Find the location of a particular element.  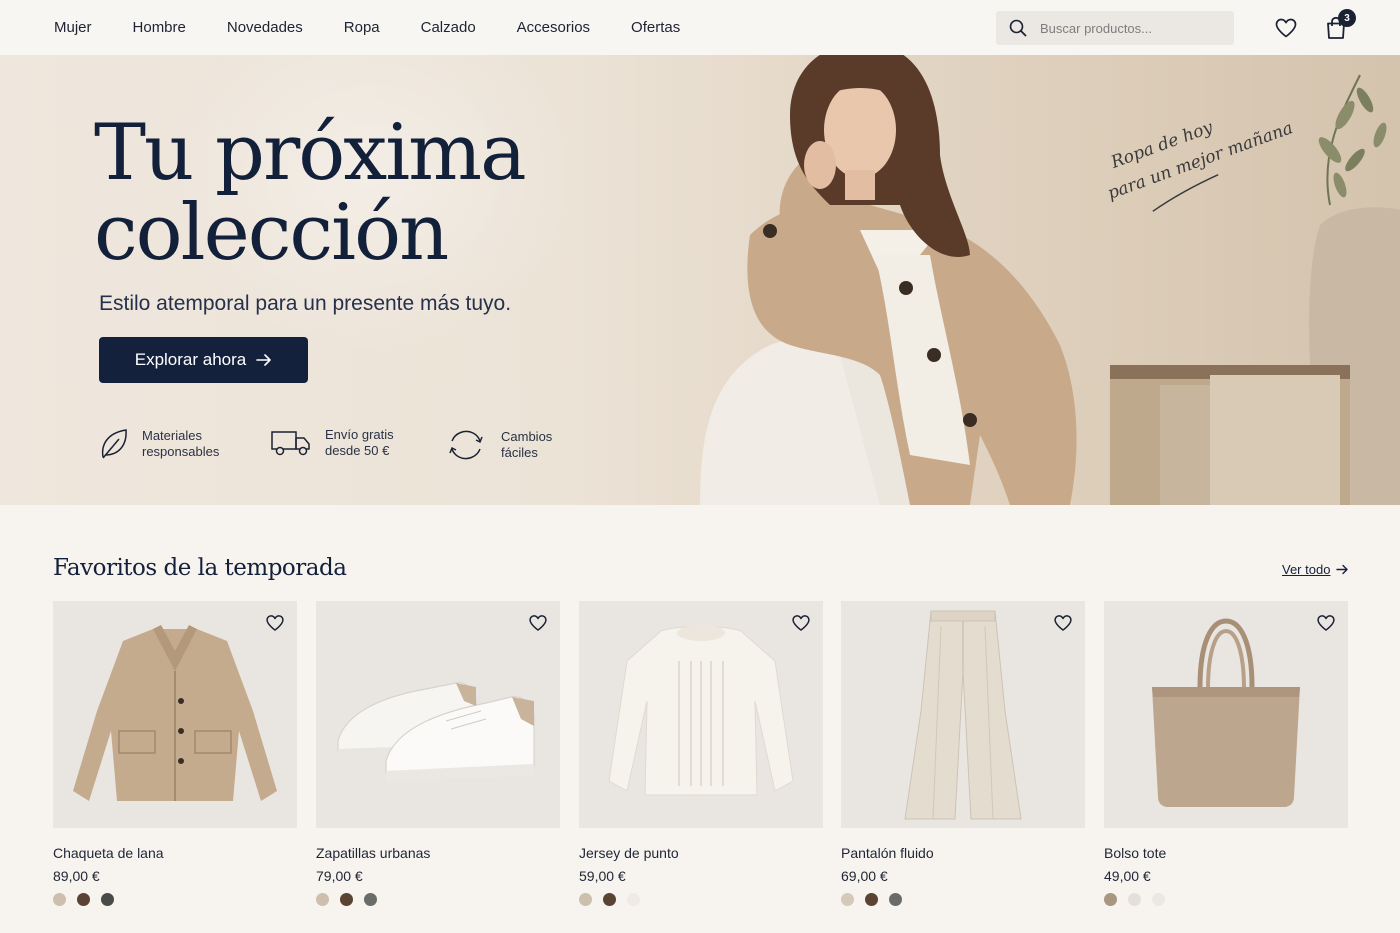

knit-sweater-image is located at coordinates (701, 710).